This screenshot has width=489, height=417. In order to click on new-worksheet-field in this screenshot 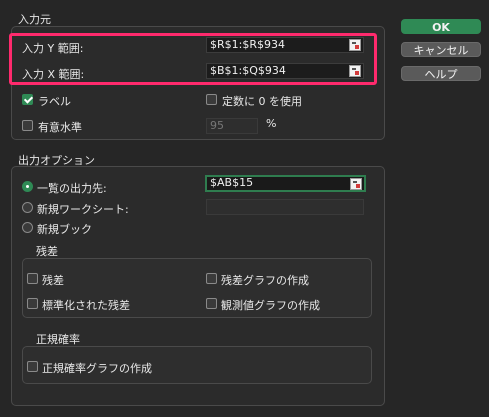, I will do `click(285, 207)`.